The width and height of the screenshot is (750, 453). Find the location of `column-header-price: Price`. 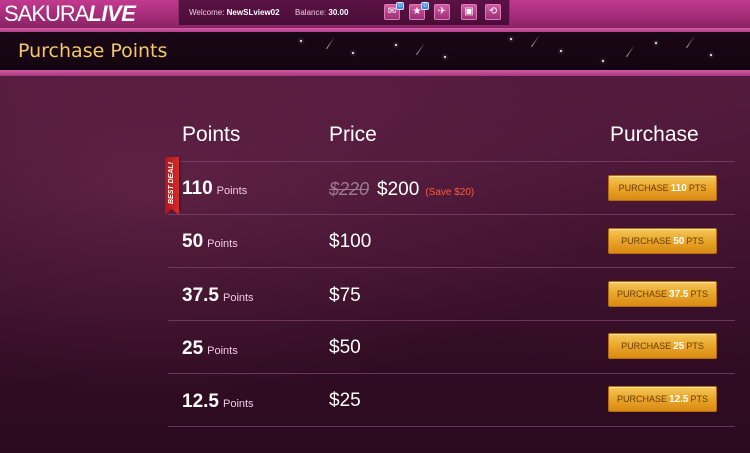

column-header-price: Price is located at coordinates (353, 134).